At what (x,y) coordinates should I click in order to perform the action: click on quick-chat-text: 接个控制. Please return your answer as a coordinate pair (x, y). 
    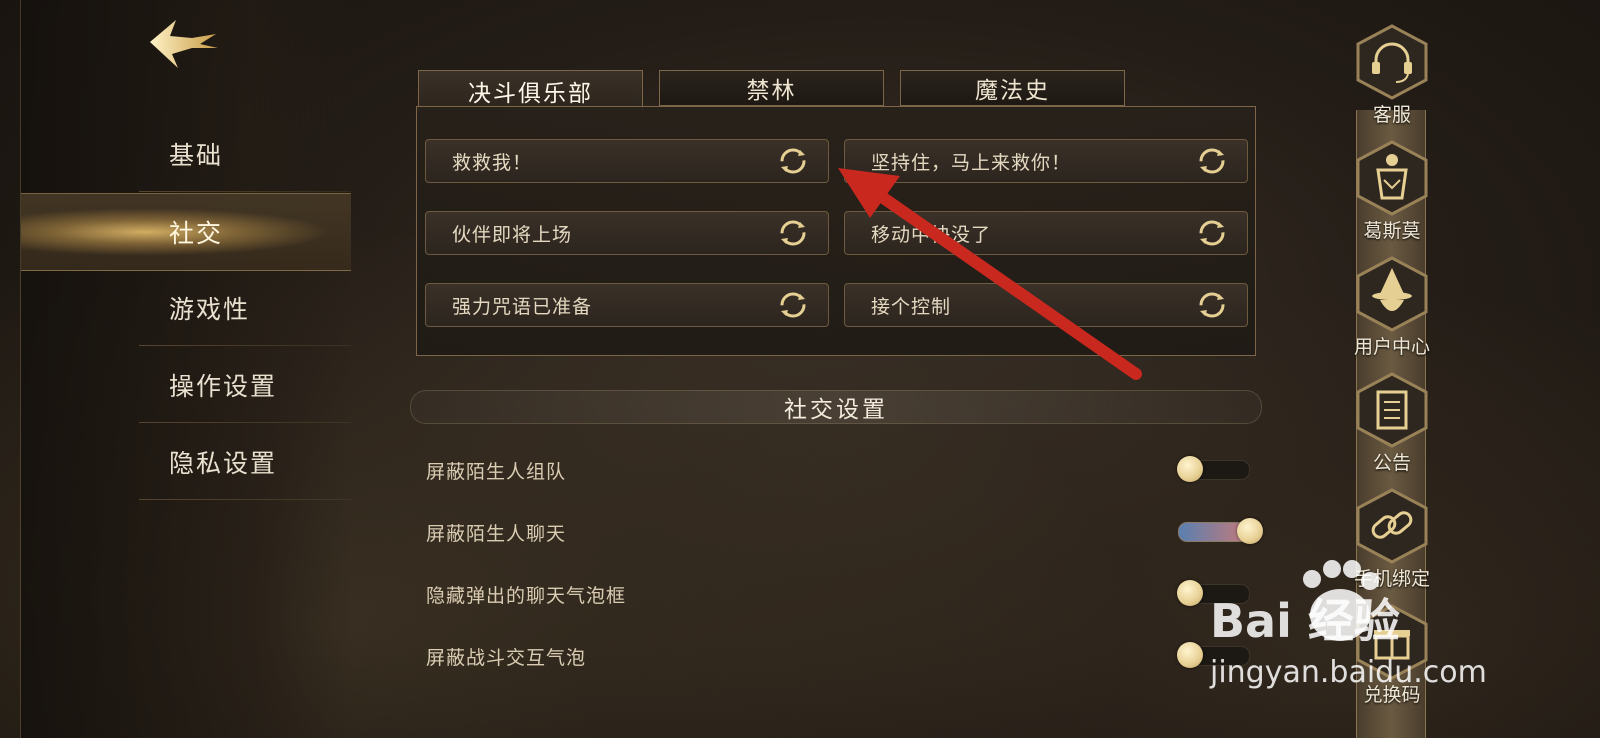
    Looking at the image, I should click on (911, 306).